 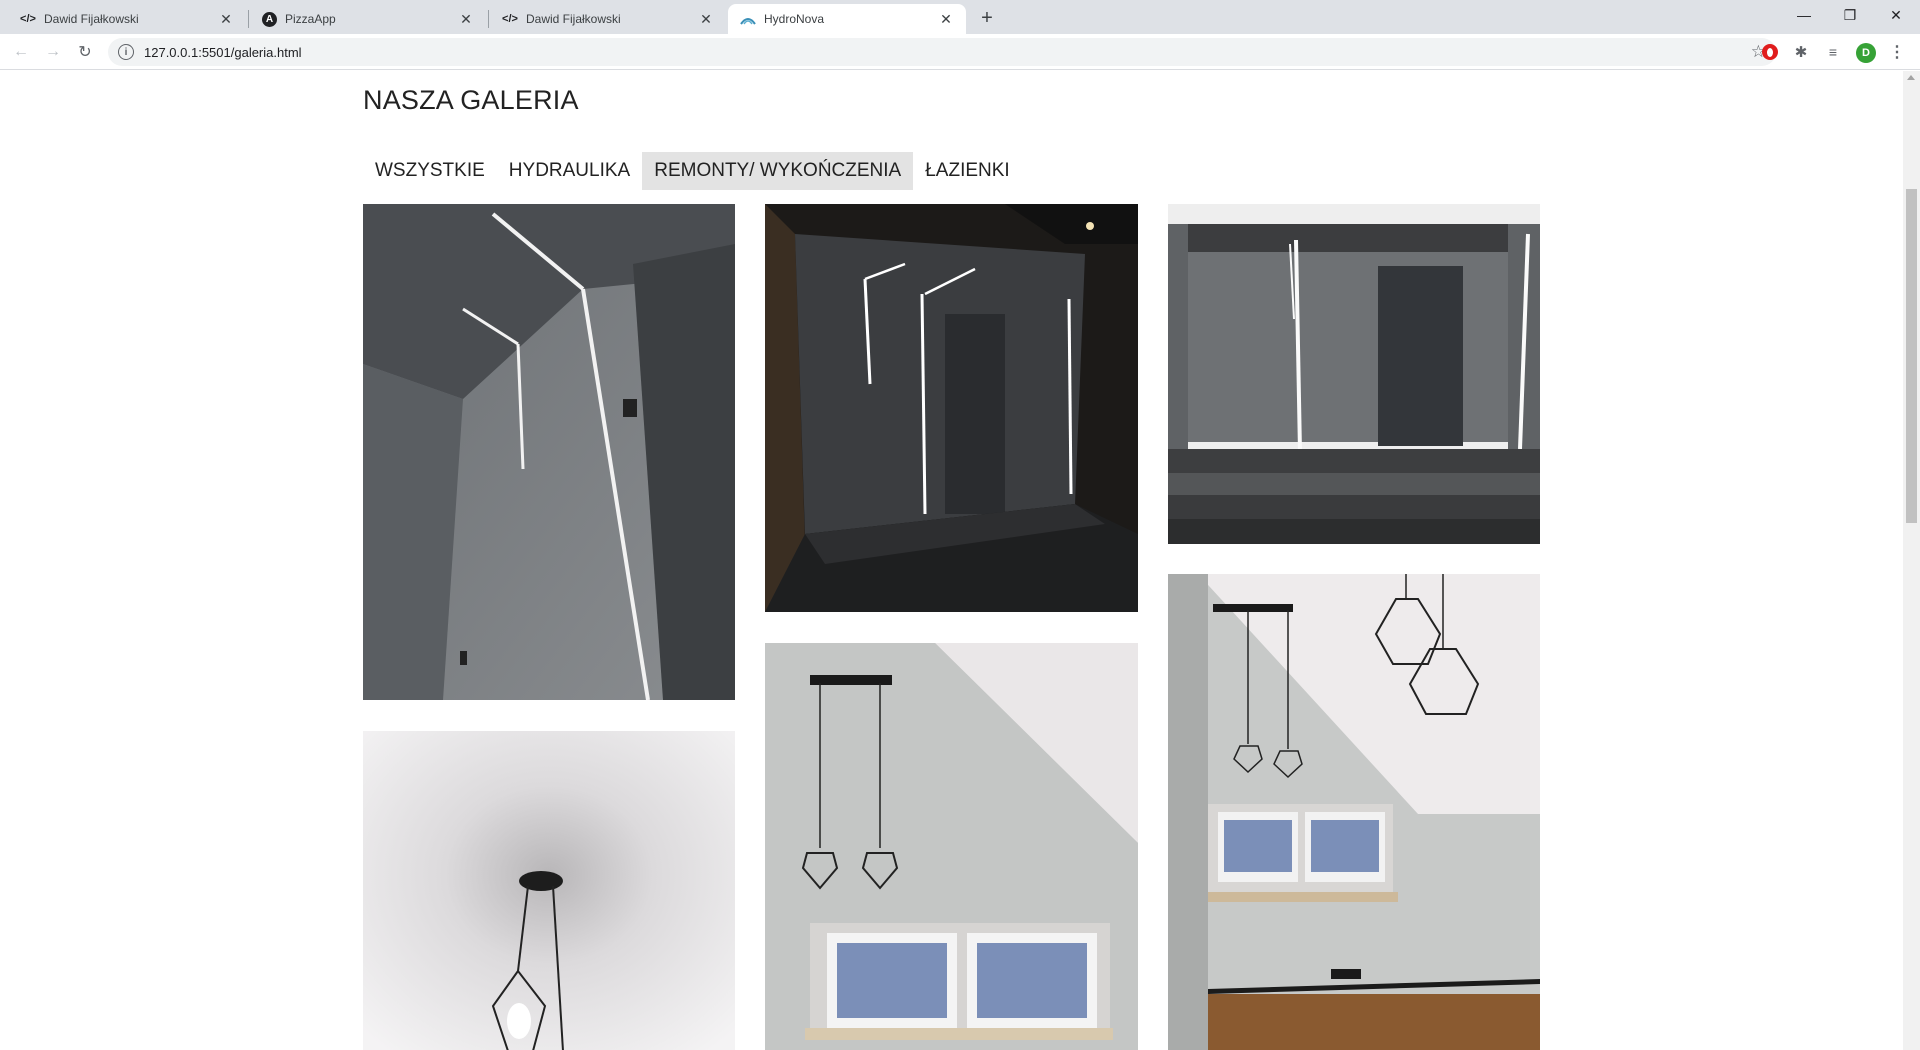 I want to click on scroll-up-icon, so click(x=1911, y=77).